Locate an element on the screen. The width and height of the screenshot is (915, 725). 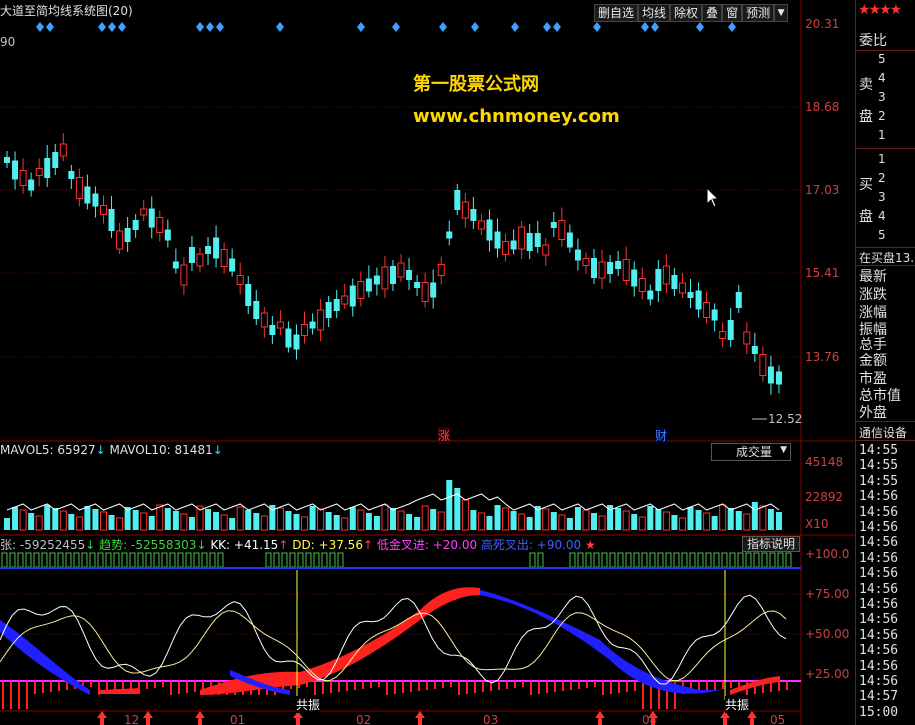
indicator-explain-button: 指标说明 is located at coordinates (771, 544).